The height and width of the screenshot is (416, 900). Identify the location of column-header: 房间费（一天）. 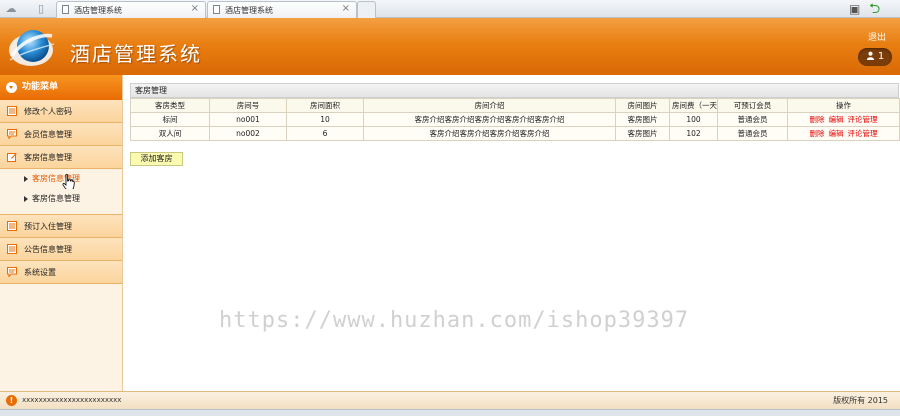
(693, 105).